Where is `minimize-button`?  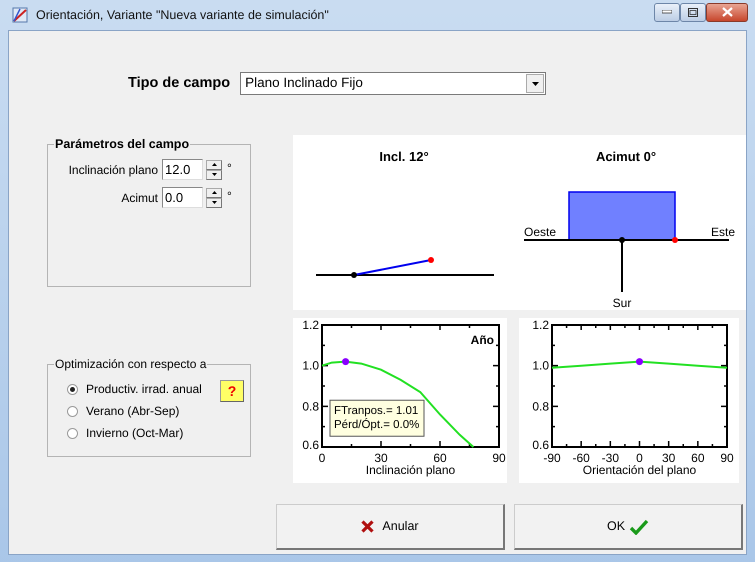
minimize-button is located at coordinates (667, 12).